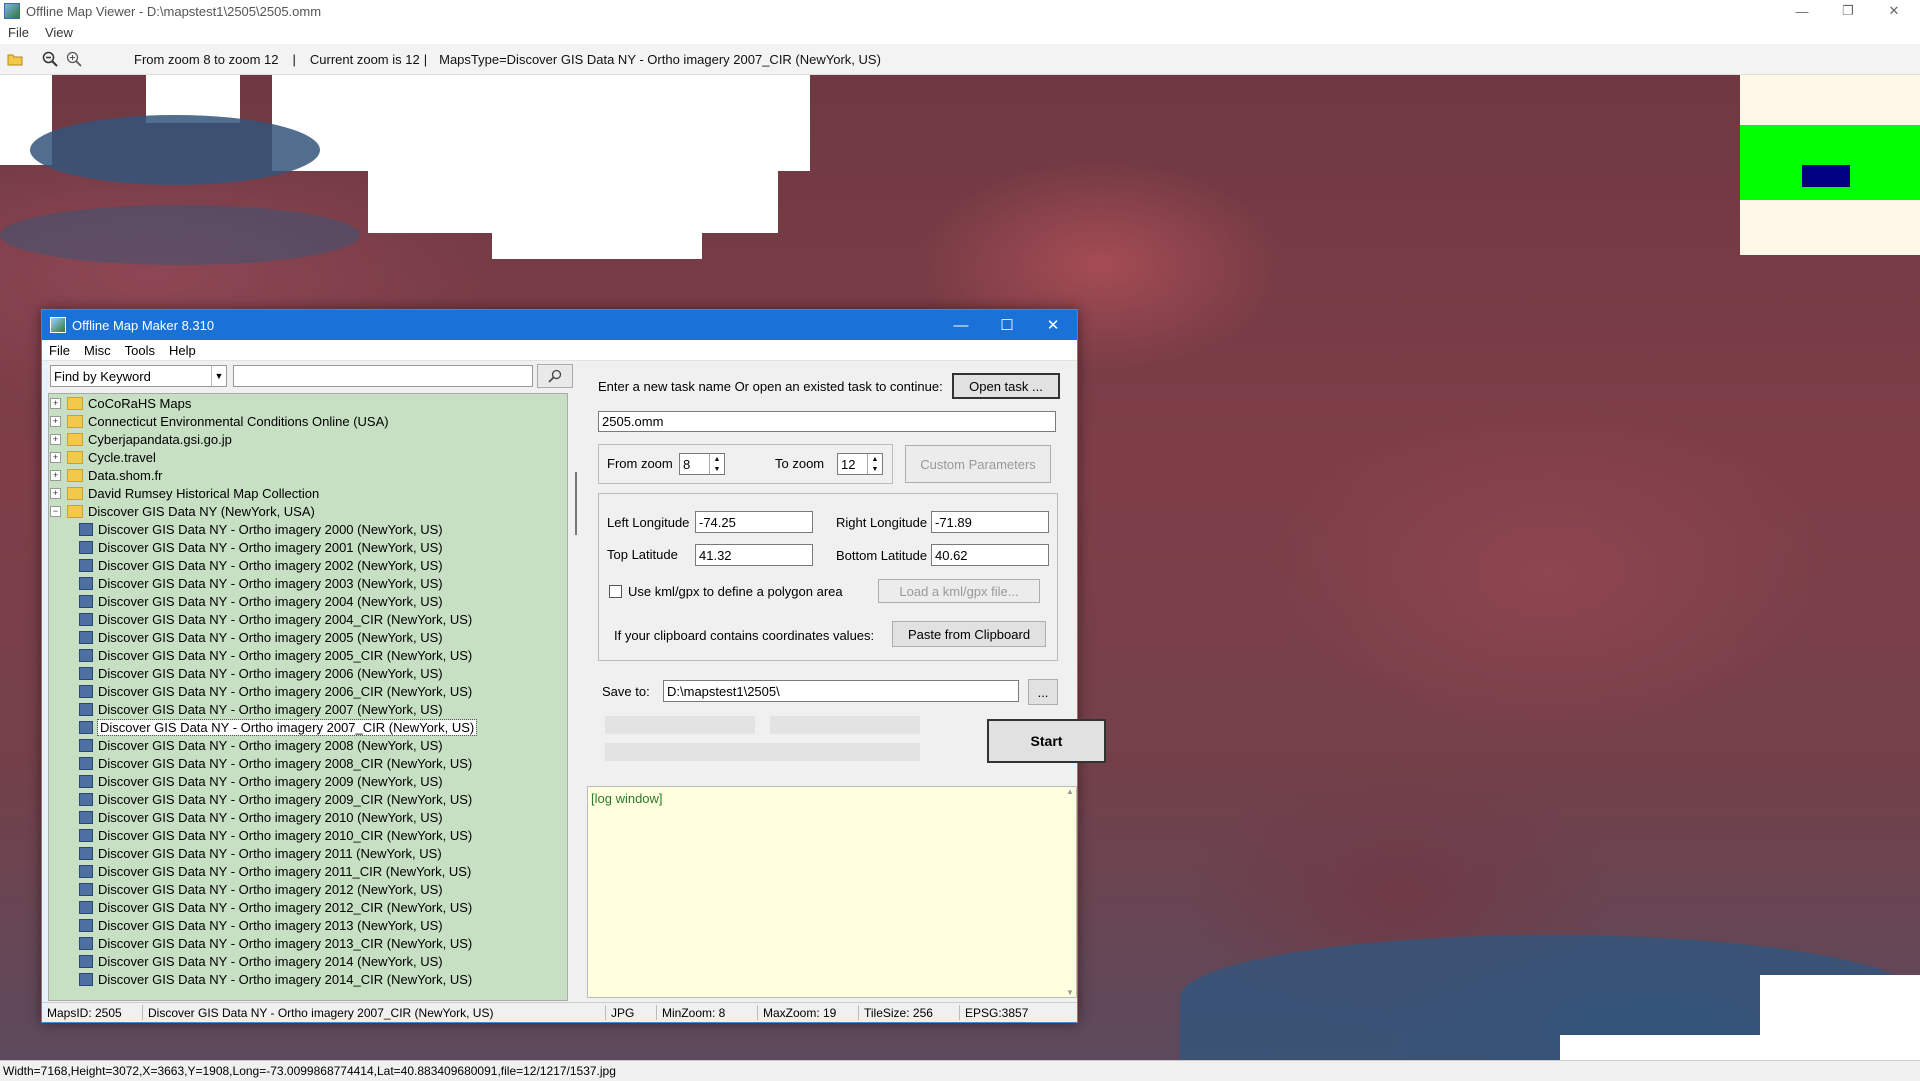 The width and height of the screenshot is (1920, 1081). Describe the element at coordinates (308, 439) in the screenshot. I see `tree-item: + Cyberjapandata.gsi.go.jp` at that location.